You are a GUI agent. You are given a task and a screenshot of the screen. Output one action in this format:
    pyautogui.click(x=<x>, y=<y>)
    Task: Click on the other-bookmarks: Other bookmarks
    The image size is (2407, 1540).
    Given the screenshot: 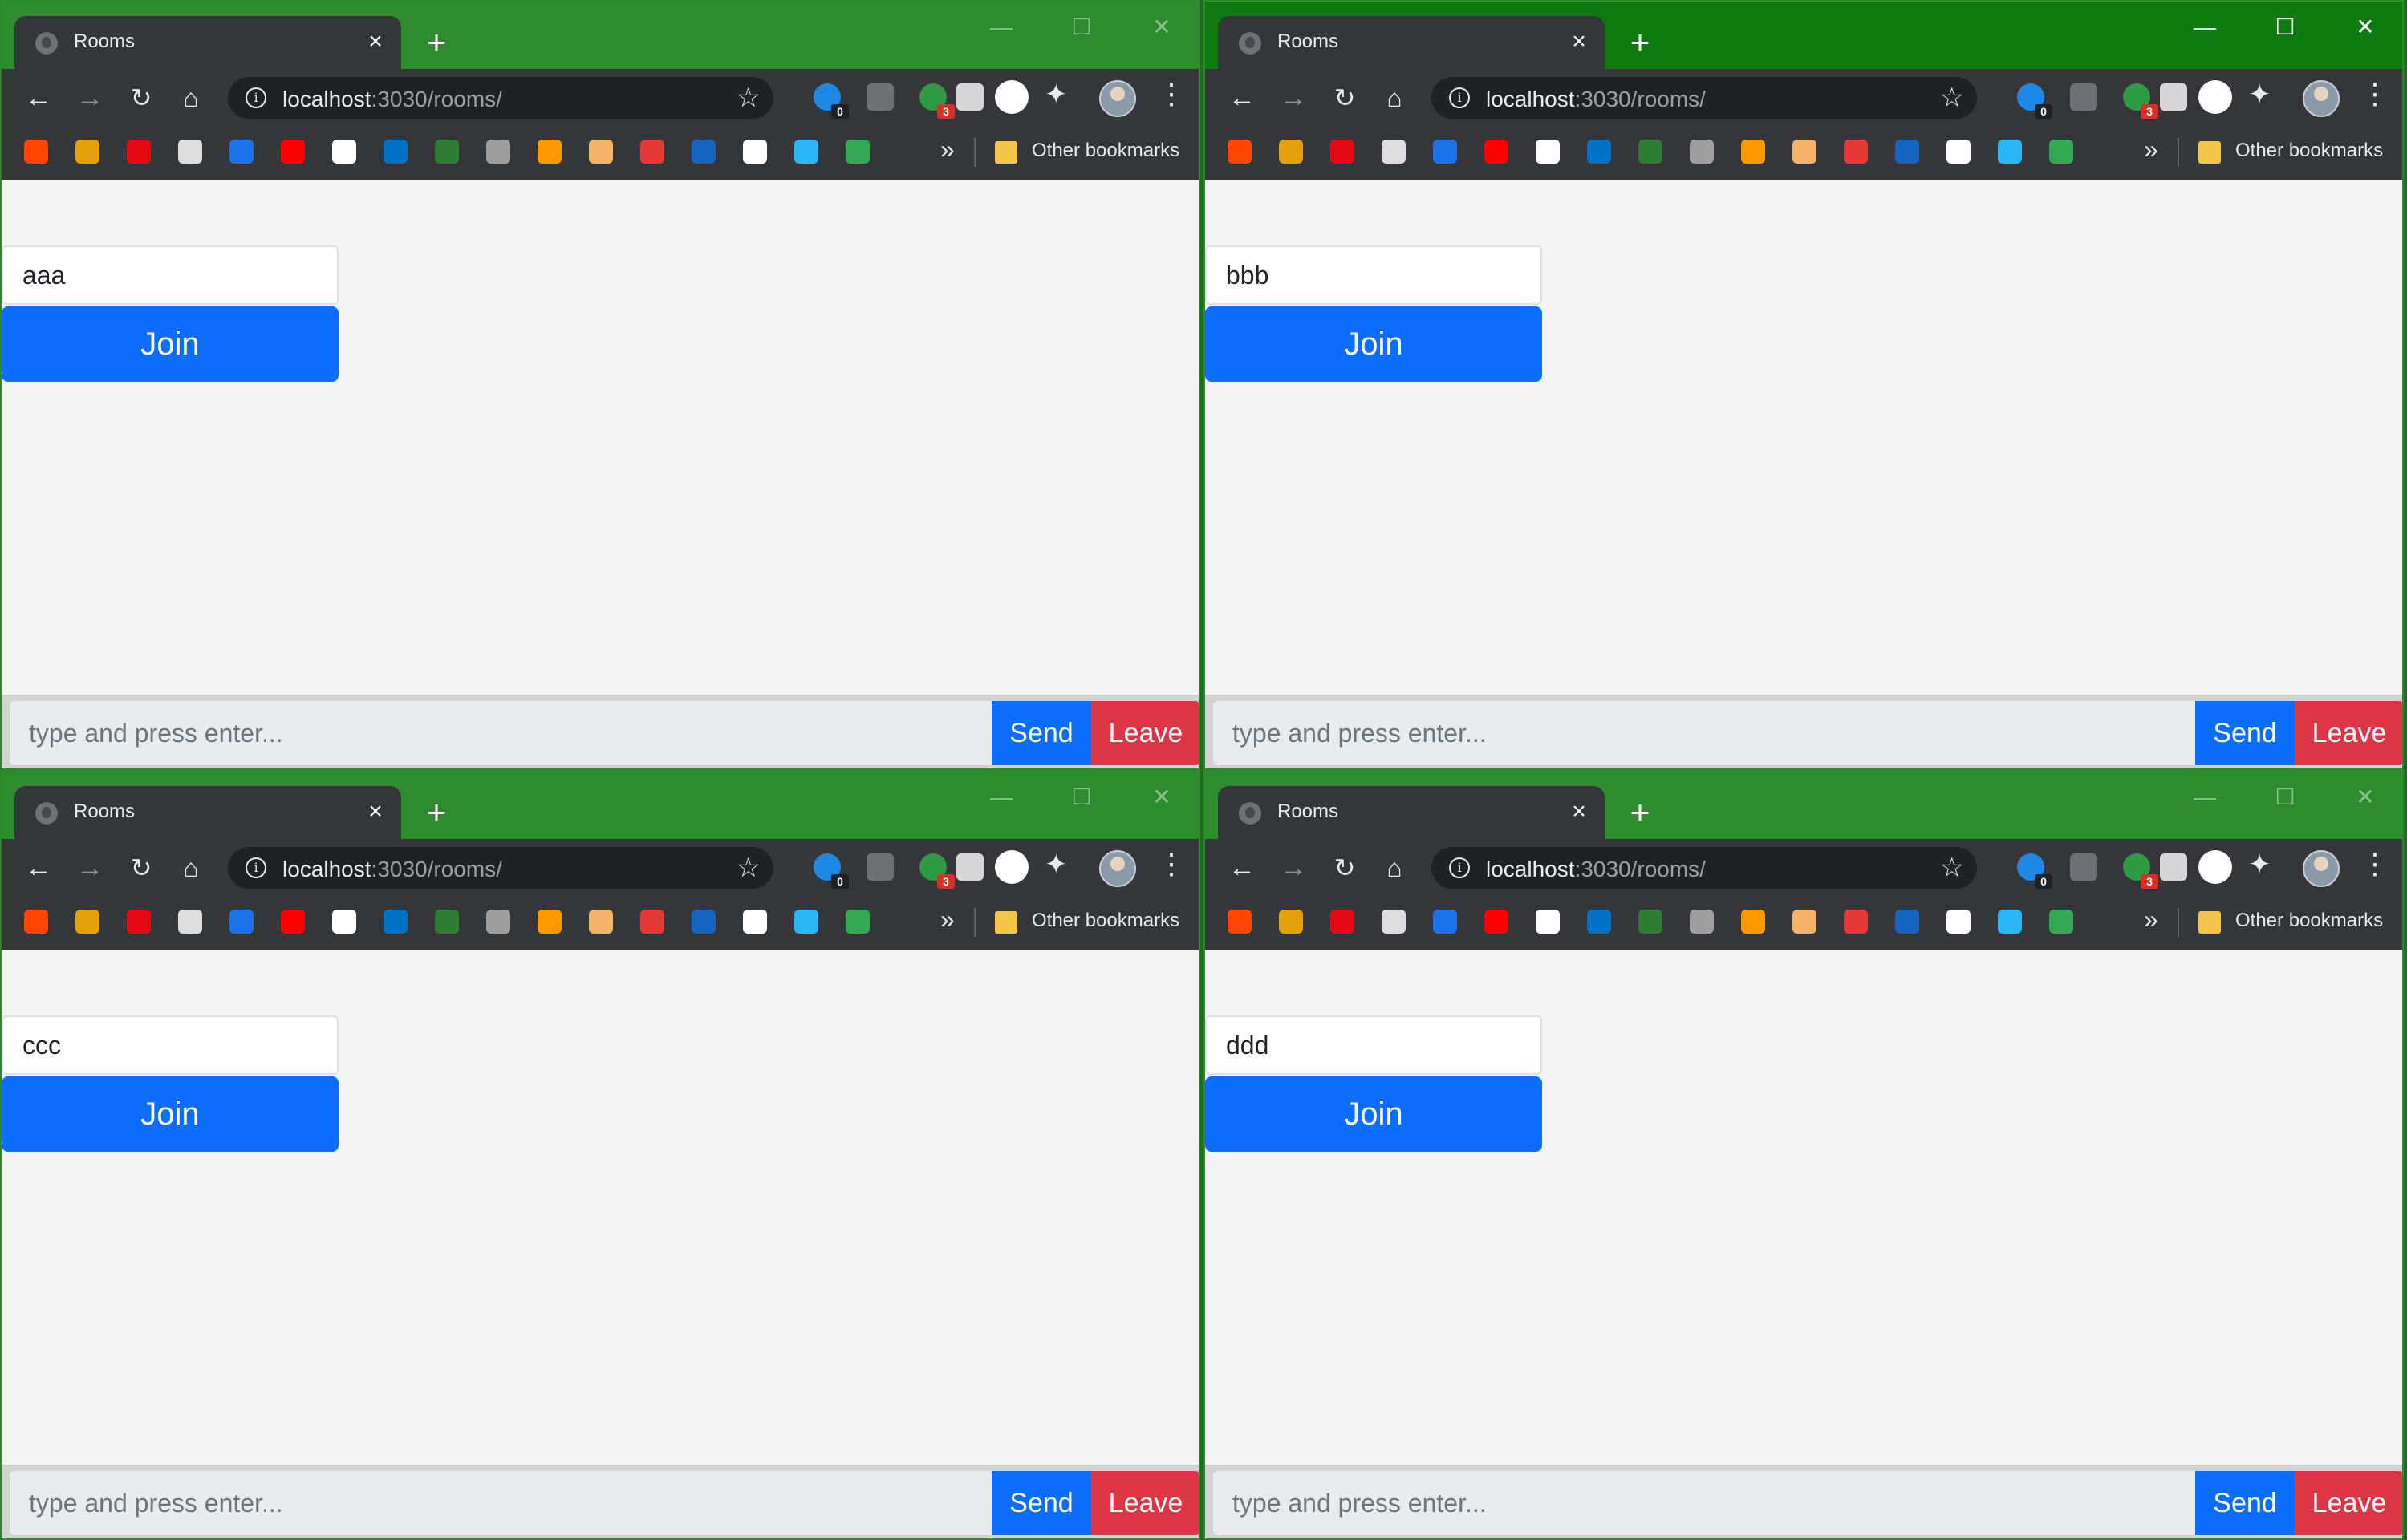 What is the action you would take?
    pyautogui.click(x=2309, y=921)
    